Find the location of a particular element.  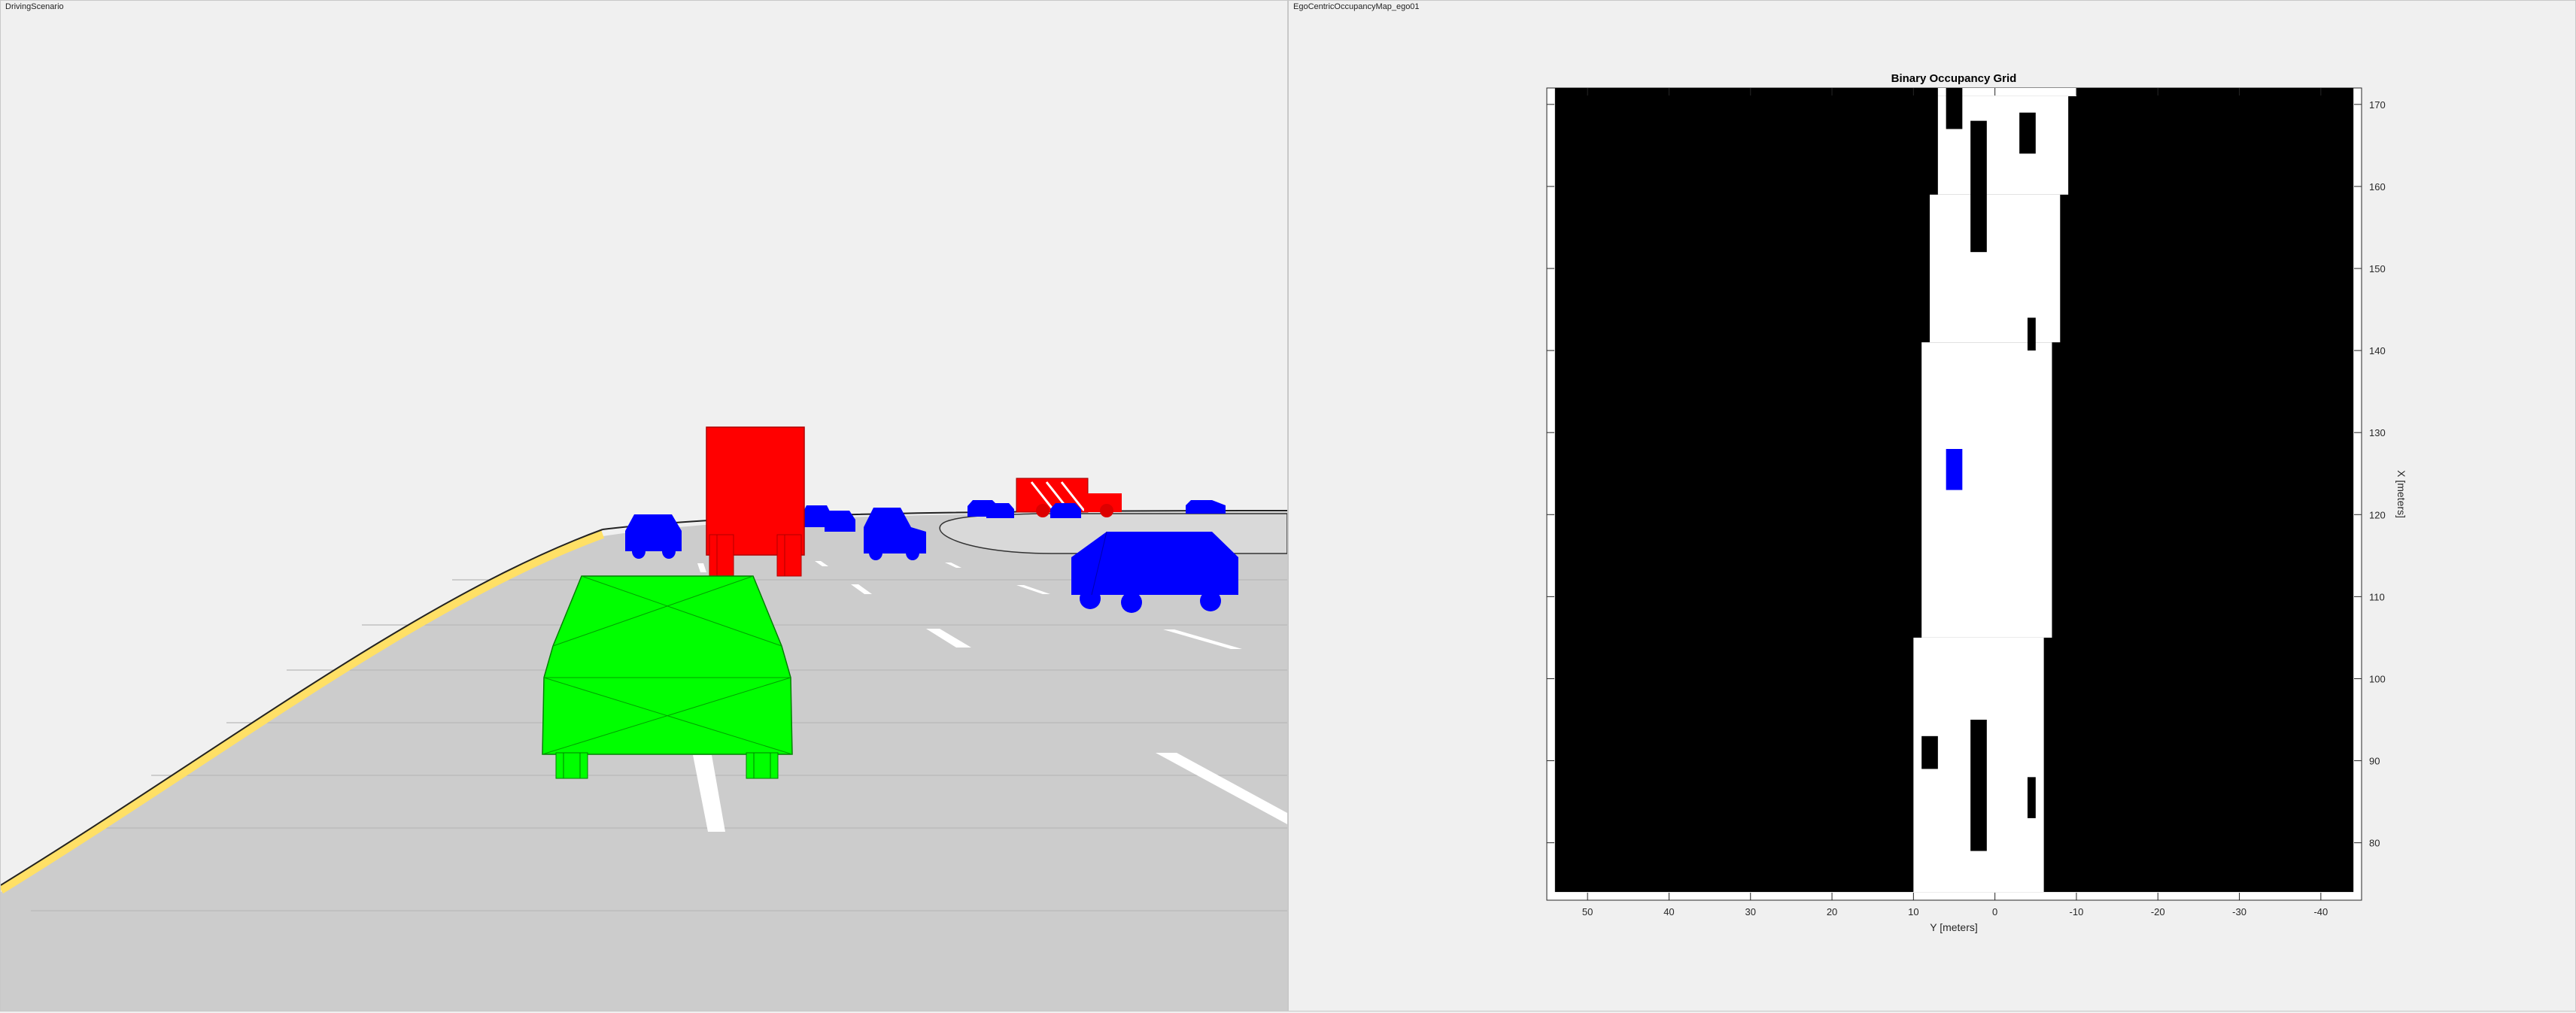

x-tick-label: -10 is located at coordinates (2077, 912).